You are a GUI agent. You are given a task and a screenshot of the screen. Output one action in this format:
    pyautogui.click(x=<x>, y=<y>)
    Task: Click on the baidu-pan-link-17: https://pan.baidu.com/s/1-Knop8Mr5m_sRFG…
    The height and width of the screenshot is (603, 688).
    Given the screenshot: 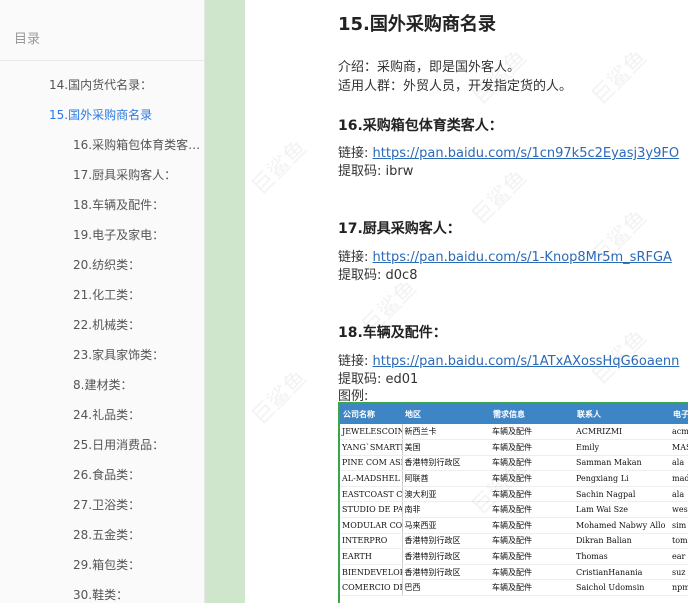 What is the action you would take?
    pyautogui.click(x=522, y=257)
    